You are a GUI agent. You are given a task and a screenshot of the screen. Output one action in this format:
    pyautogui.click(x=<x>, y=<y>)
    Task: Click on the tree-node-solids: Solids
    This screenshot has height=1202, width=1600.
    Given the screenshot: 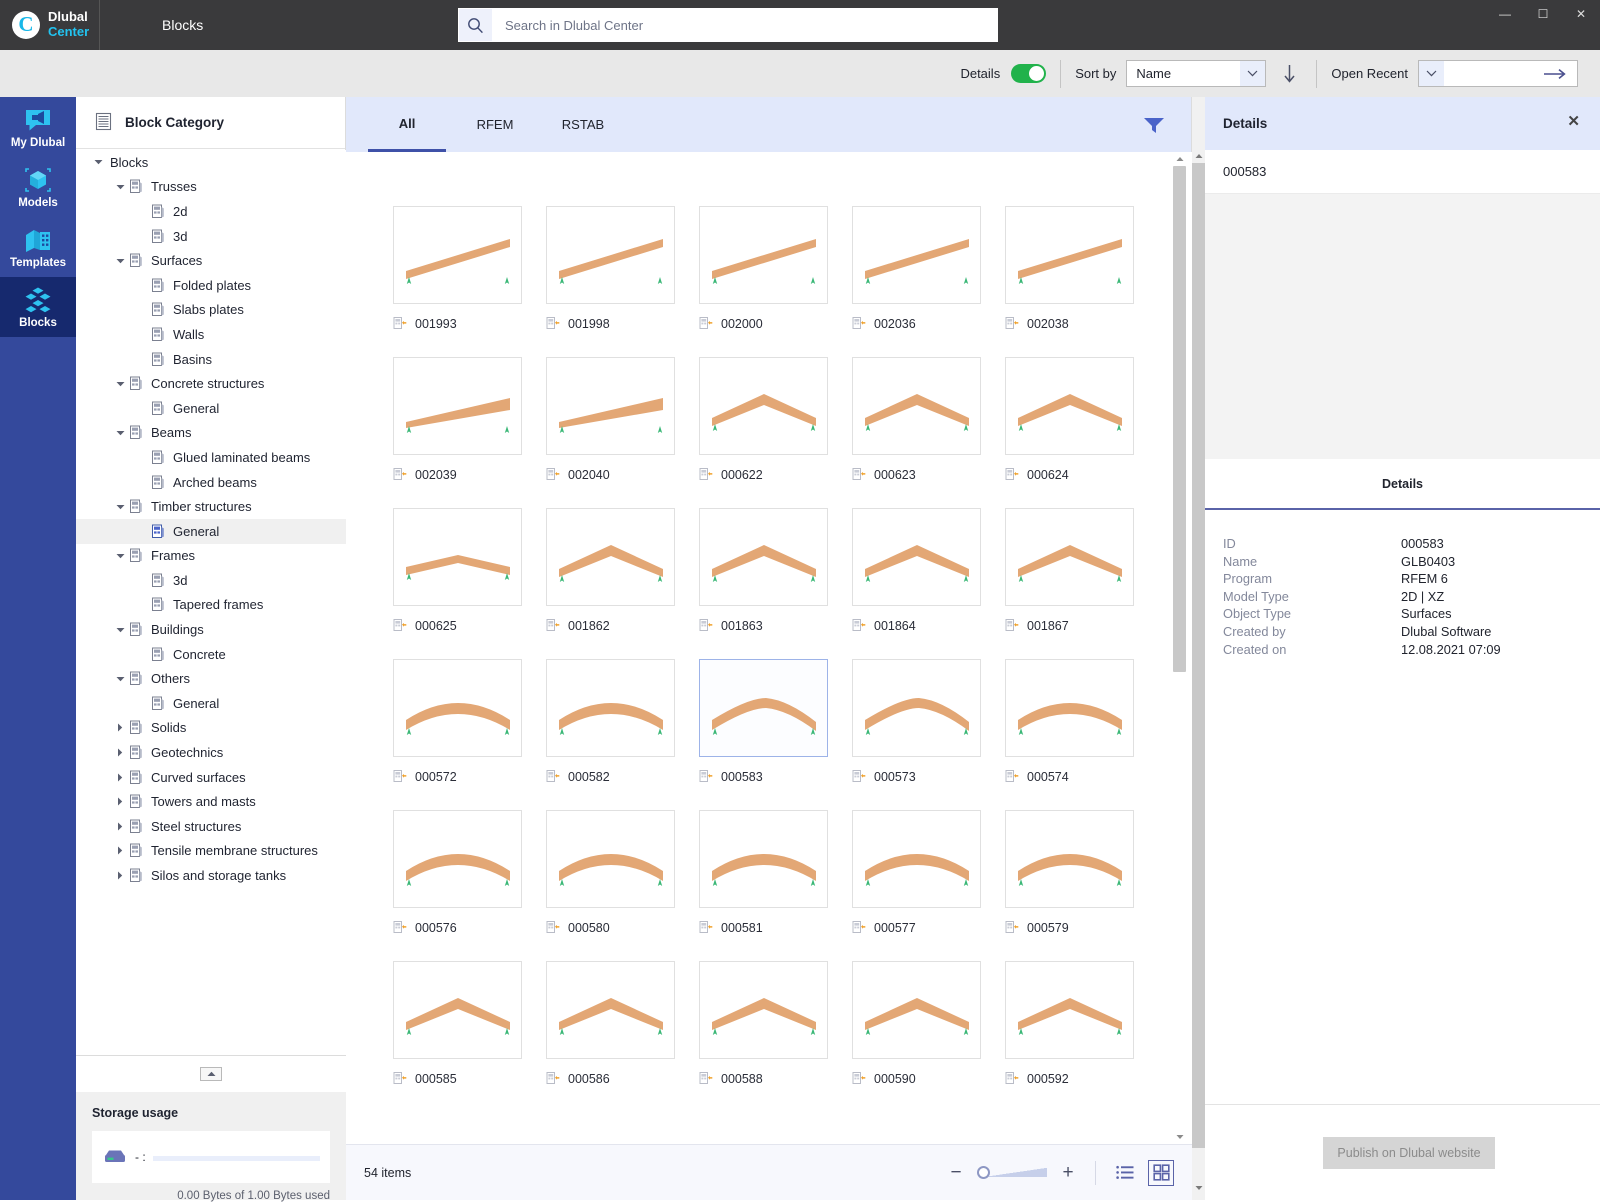 What is the action you would take?
    pyautogui.click(x=211, y=728)
    